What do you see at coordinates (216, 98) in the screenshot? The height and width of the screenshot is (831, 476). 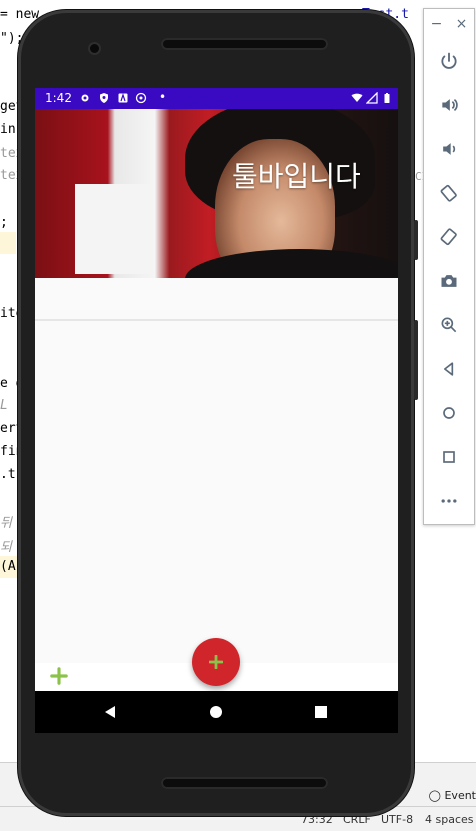 I see `status-bar: 1:42 •` at bounding box center [216, 98].